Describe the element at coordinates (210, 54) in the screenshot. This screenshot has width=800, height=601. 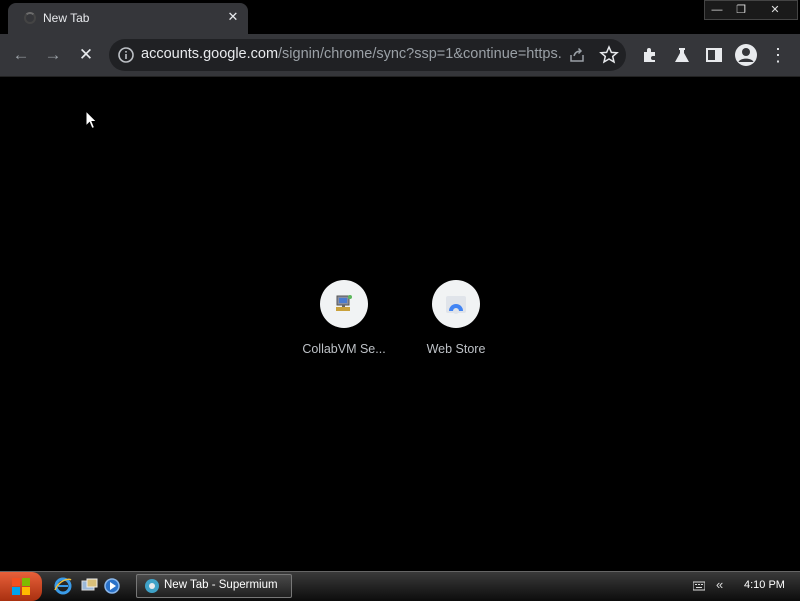
I see `url-host: accounts.google.com` at that location.